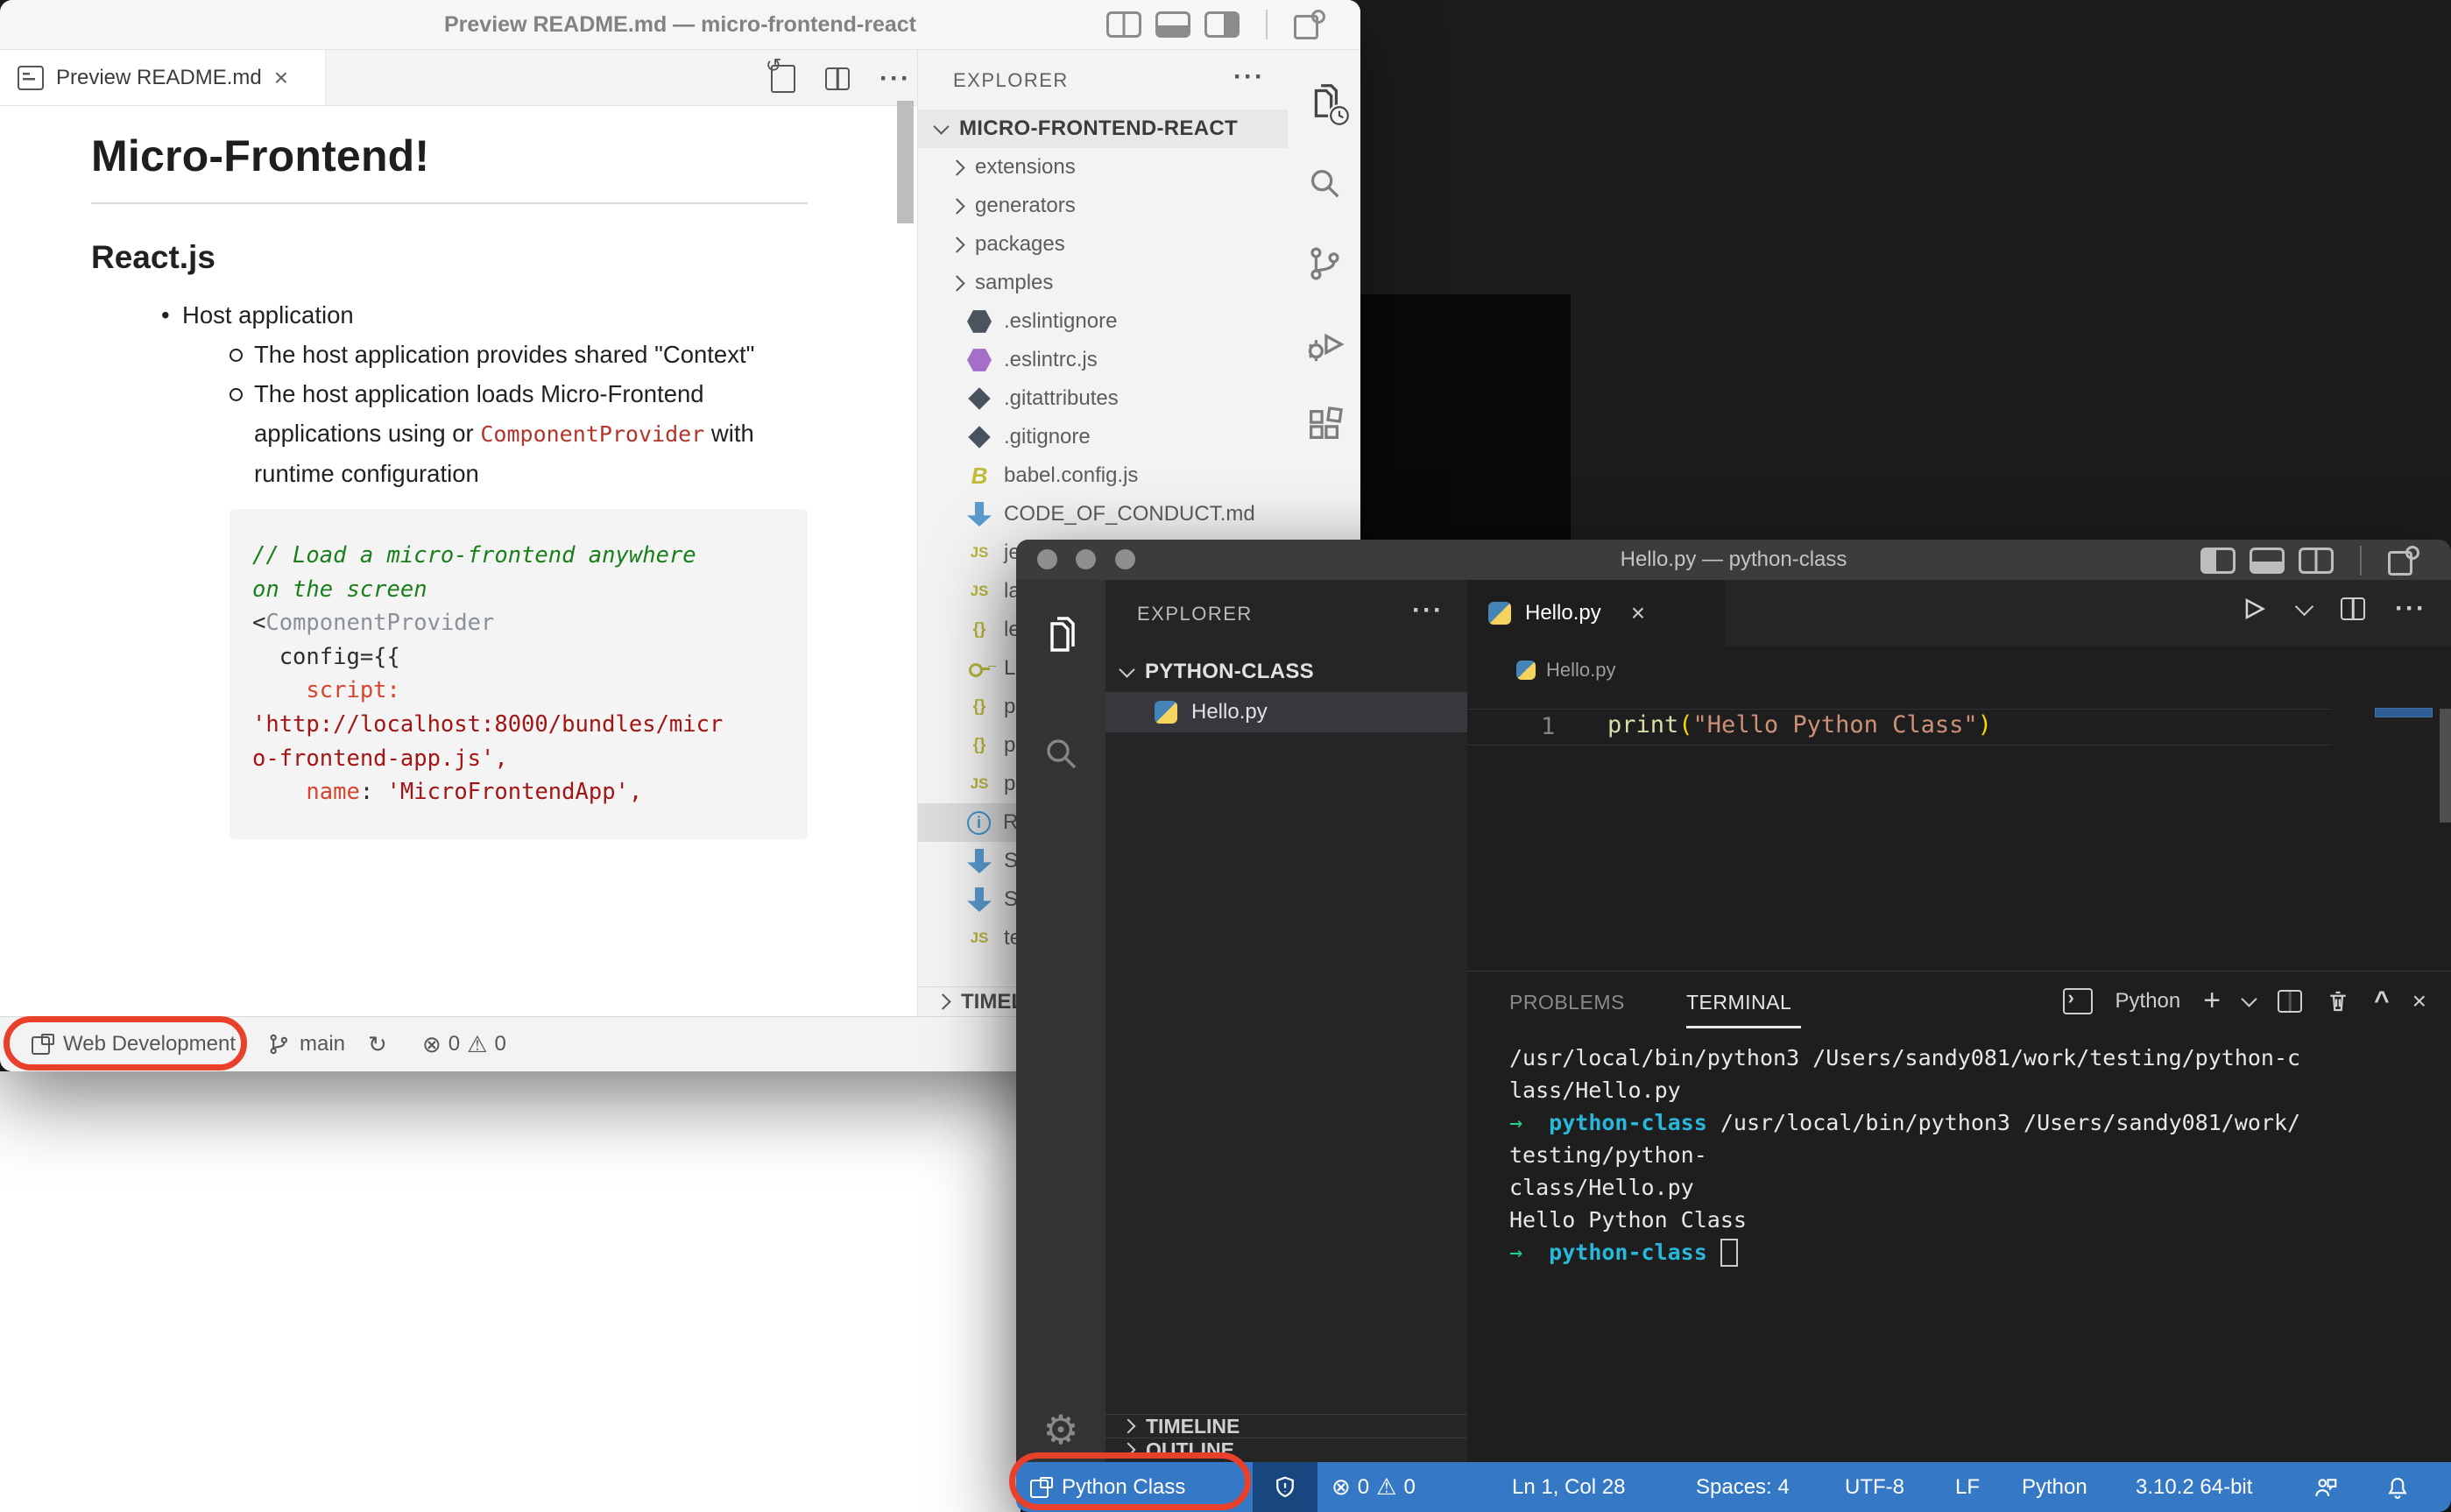  Describe the element at coordinates (1324, 295) in the screenshot. I see `w1-activity-bar` at that location.